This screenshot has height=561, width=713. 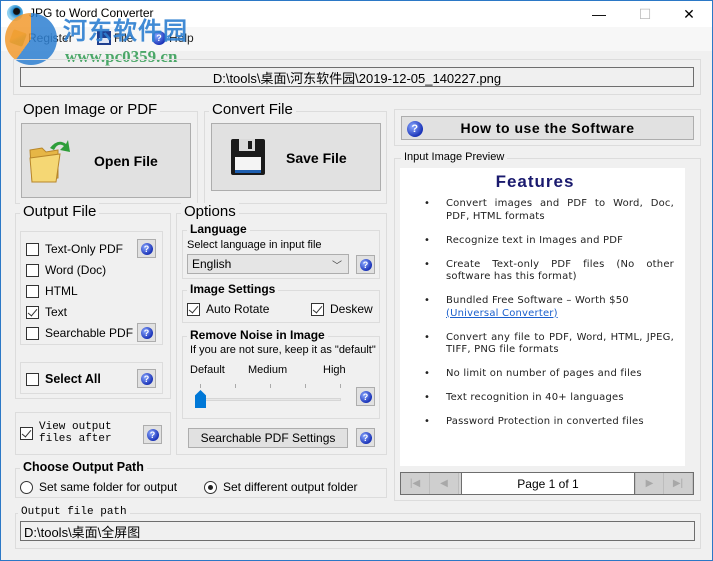 What do you see at coordinates (212, 264) in the screenshot?
I see `language-selected: English` at bounding box center [212, 264].